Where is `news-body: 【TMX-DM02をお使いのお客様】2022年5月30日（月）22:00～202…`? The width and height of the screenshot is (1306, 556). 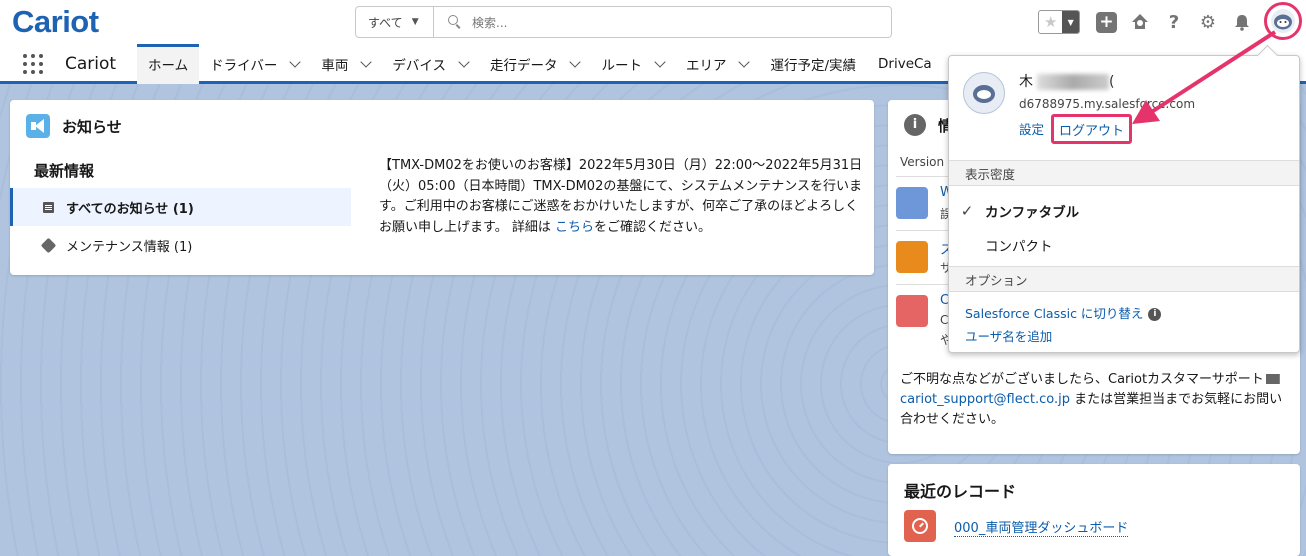
news-body: 【TMX-DM02をお使いのお客様】2022年5月30日（月）22:00～202… is located at coordinates (621, 197).